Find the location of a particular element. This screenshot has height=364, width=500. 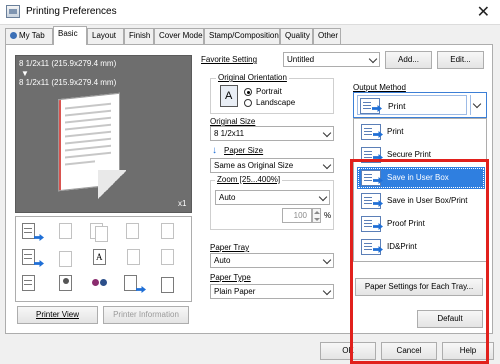

favorite-setting-select: Untitled is located at coordinates (331, 59).